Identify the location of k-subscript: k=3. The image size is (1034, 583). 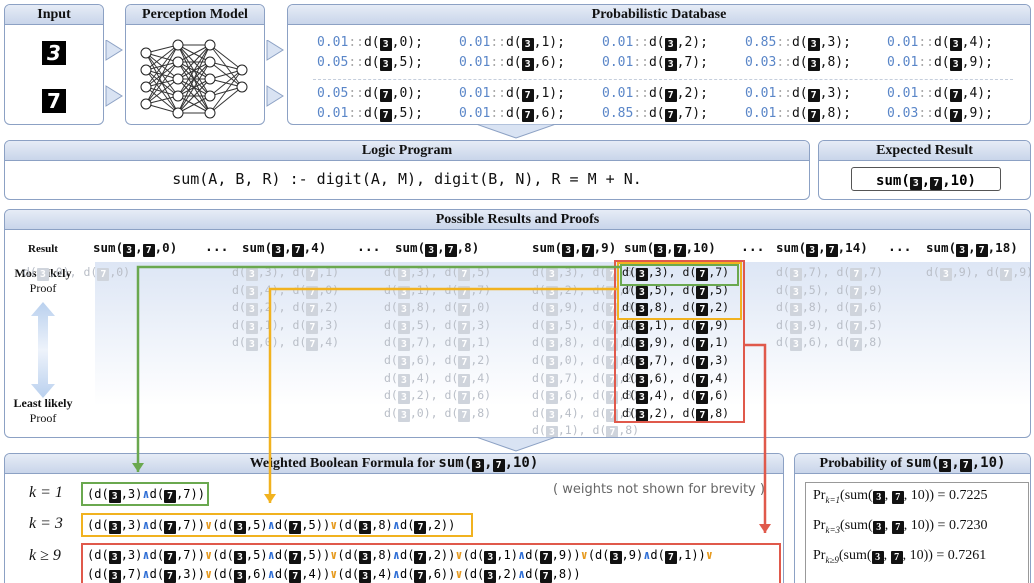
(833, 530).